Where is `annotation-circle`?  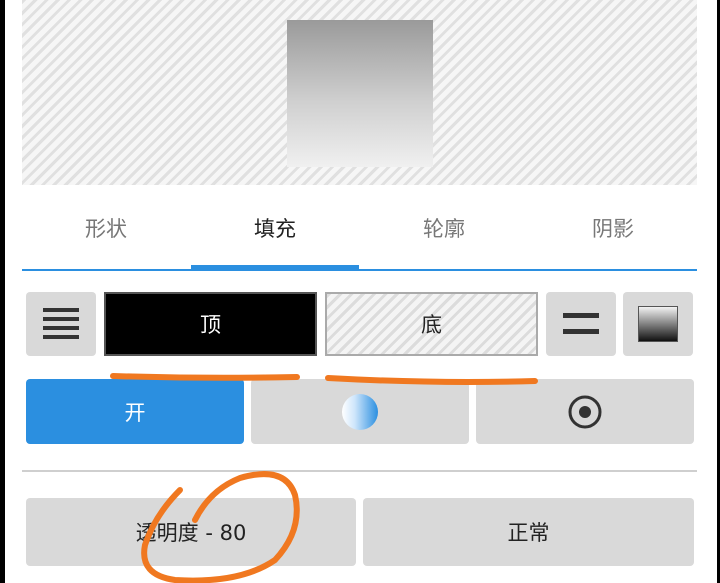 annotation-circle is located at coordinates (220, 527).